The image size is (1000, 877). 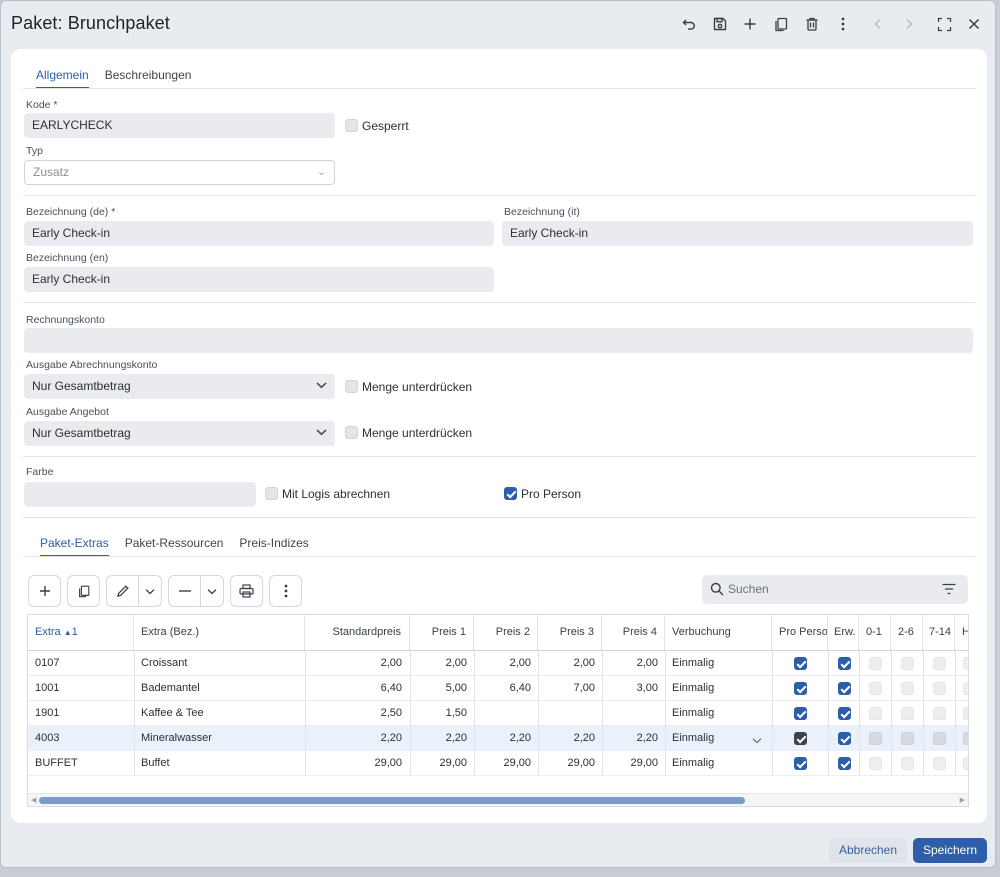 I want to click on copy-row-button, so click(x=83, y=591).